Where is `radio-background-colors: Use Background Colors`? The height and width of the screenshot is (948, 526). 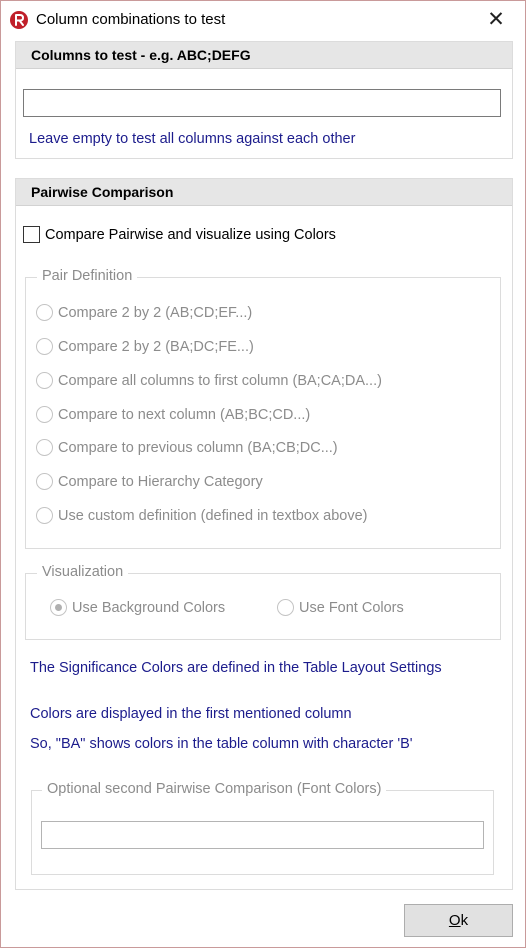
radio-background-colors: Use Background Colors is located at coordinates (137, 607).